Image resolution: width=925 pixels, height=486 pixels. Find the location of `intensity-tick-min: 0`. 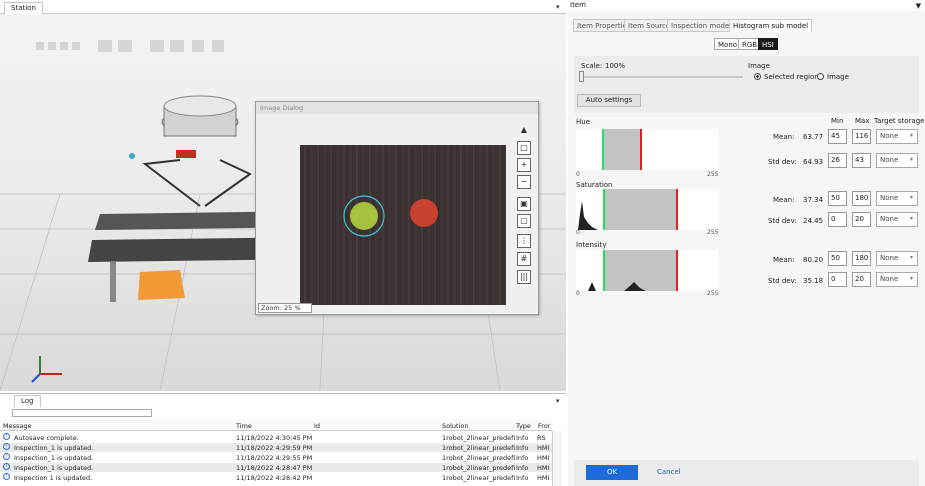

intensity-tick-min: 0 is located at coordinates (578, 293).